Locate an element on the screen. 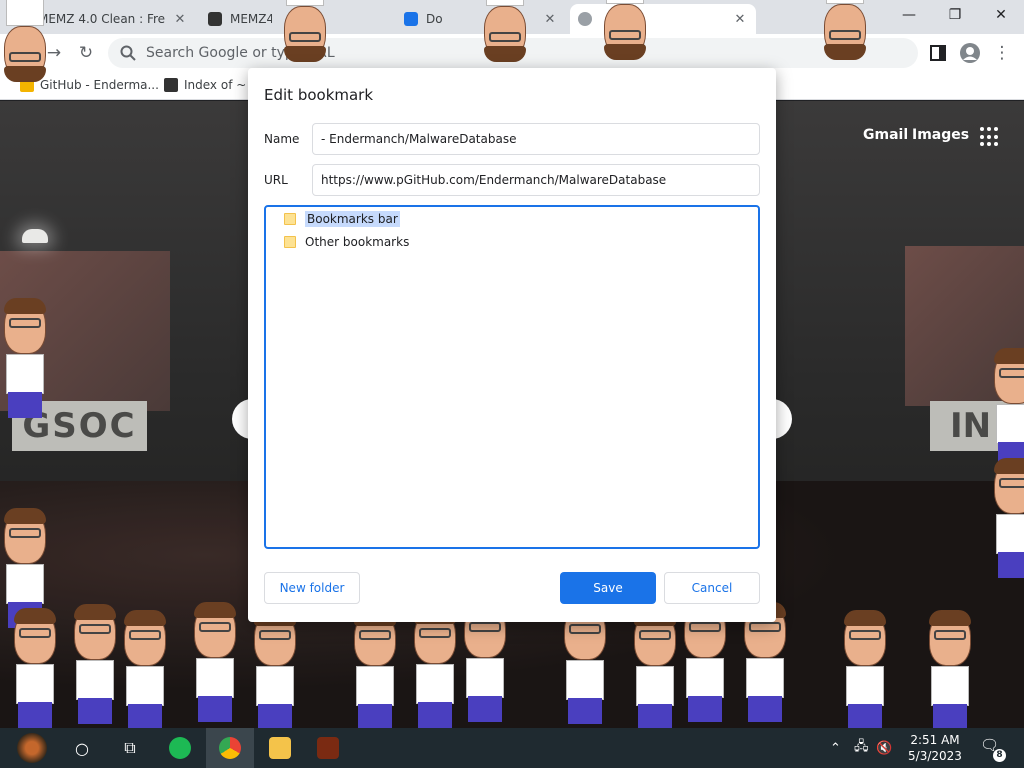  reload-button: ↻ is located at coordinates (86, 53).